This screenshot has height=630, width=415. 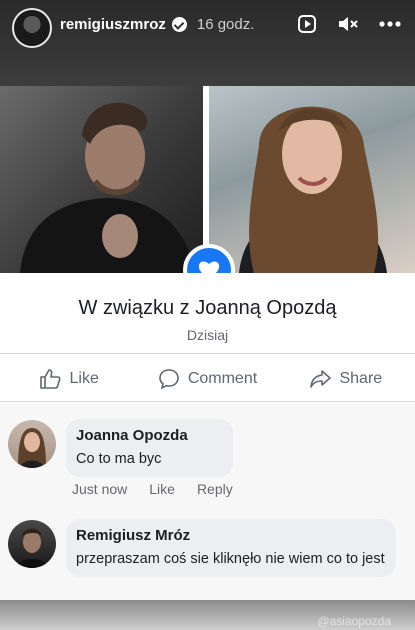 I want to click on comment-icon, so click(x=169, y=379).